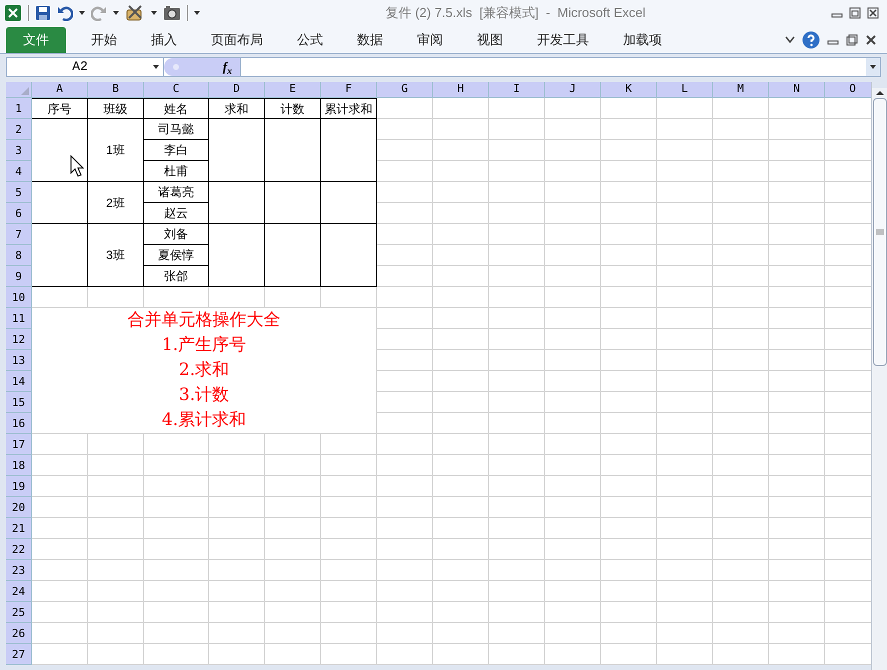  Describe the element at coordinates (19, 444) in the screenshot. I see `row-header: 17` at that location.